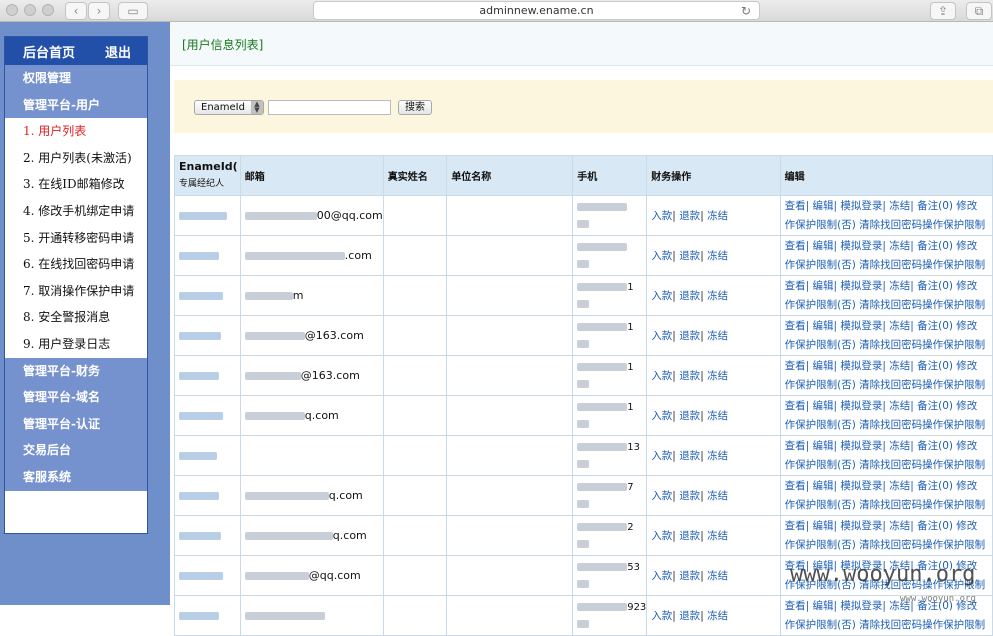 Image resolution: width=993 pixels, height=636 pixels. Describe the element at coordinates (76, 11) in the screenshot. I see `back-button: ‹` at that location.